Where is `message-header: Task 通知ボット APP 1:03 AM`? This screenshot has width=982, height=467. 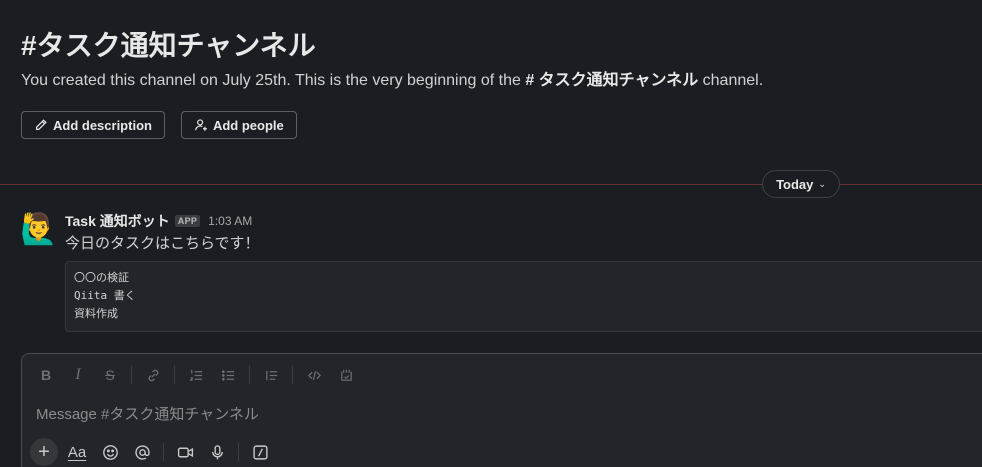 message-header: Task 通知ボット APP 1:03 AM is located at coordinates (523, 221).